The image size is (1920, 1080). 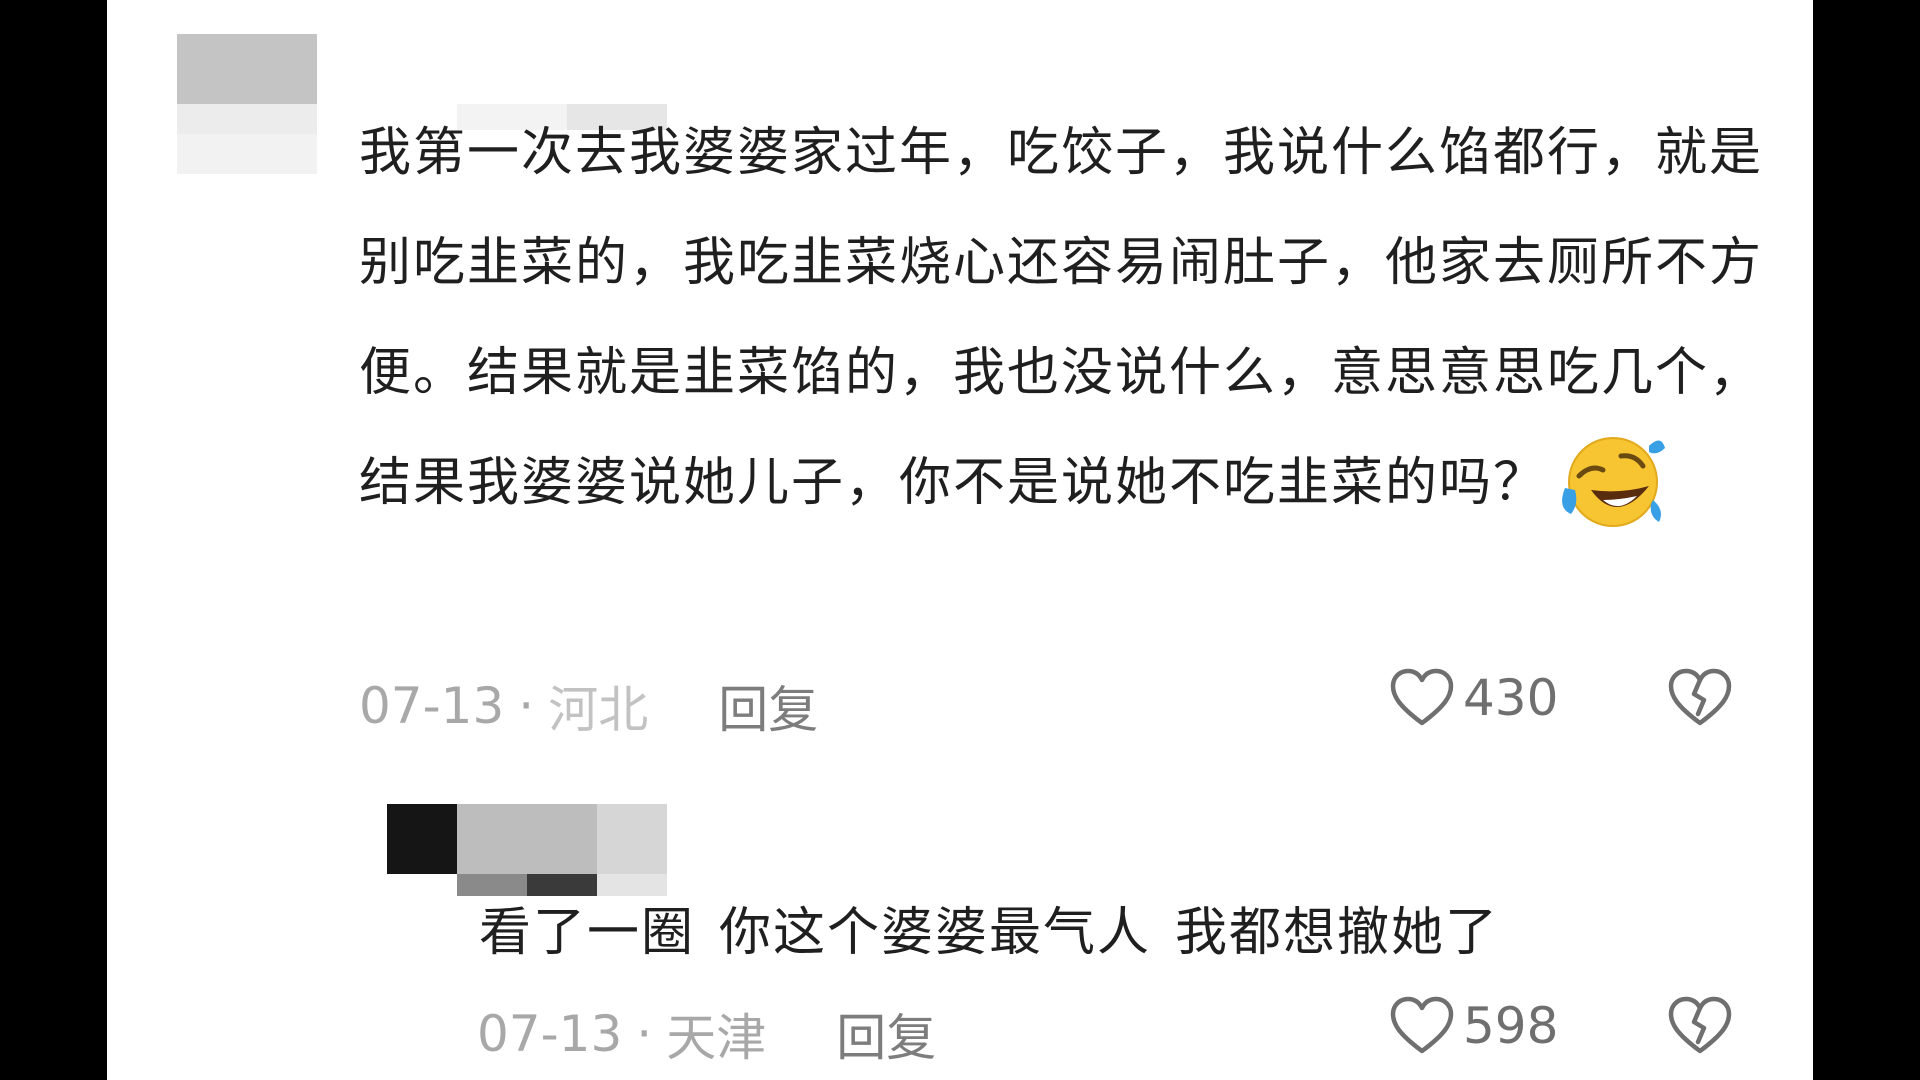 What do you see at coordinates (716, 1038) in the screenshot?
I see `reply-location: 天津` at bounding box center [716, 1038].